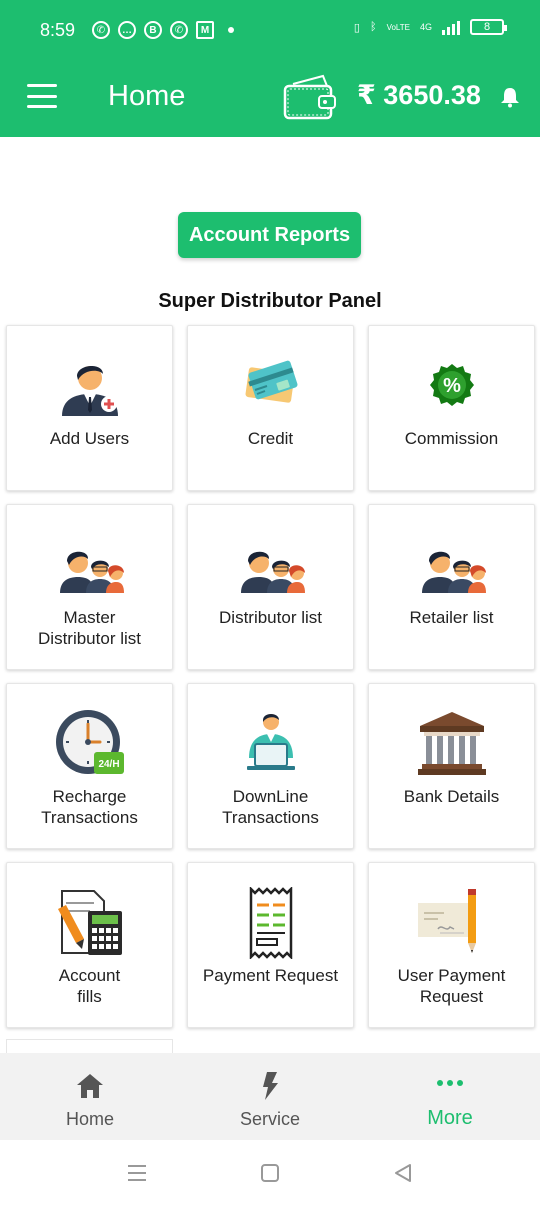  Describe the element at coordinates (270, 742) in the screenshot. I see `person-laptop-icon` at that location.